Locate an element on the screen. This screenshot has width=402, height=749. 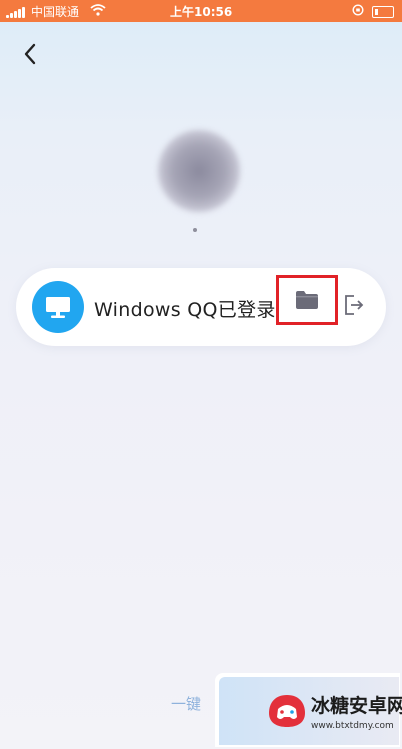
status-time: 上午10:56 is located at coordinates (201, 12).